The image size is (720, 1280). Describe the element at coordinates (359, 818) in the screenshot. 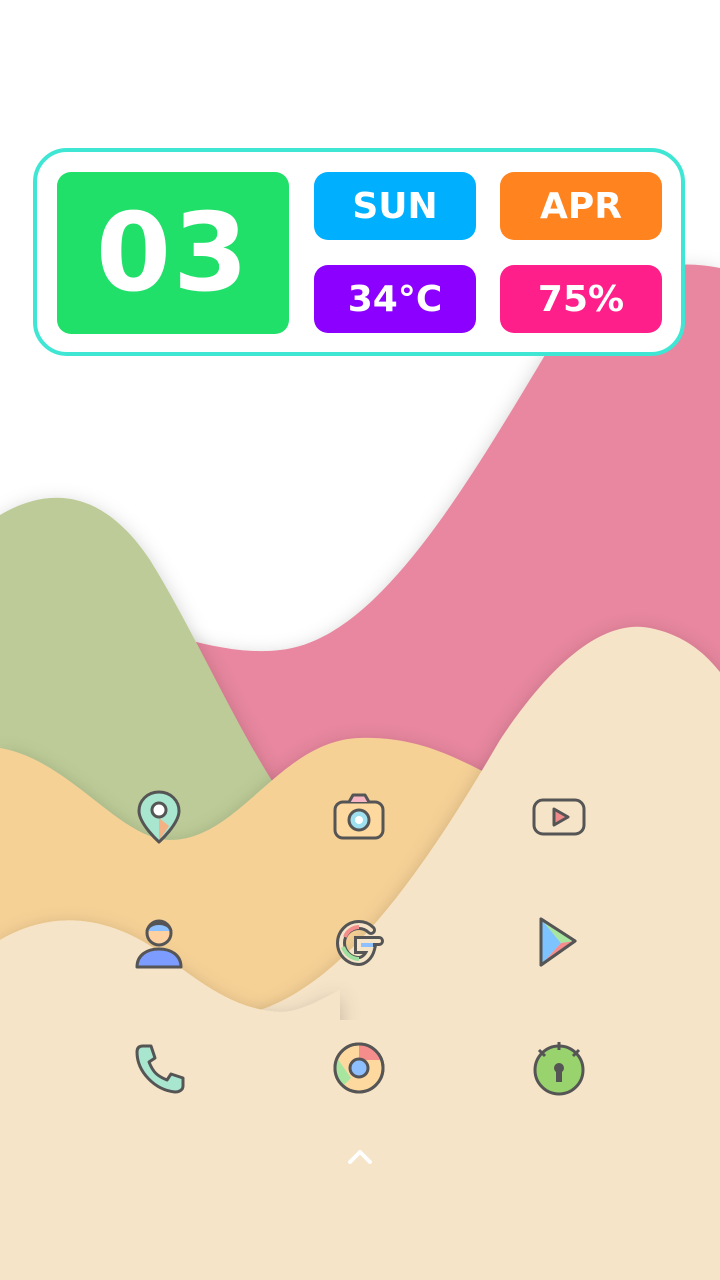

I see `camera-icon` at that location.